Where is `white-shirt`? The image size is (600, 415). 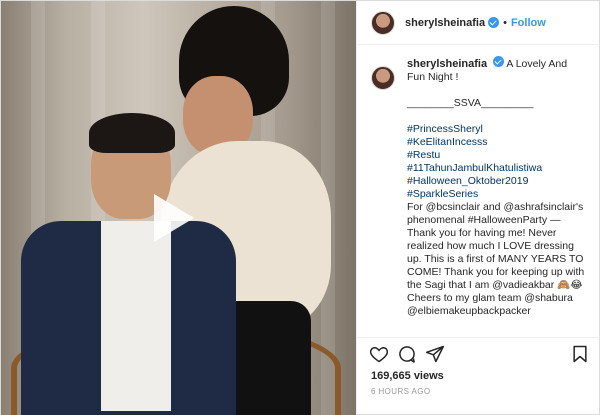
white-shirt is located at coordinates (136, 316).